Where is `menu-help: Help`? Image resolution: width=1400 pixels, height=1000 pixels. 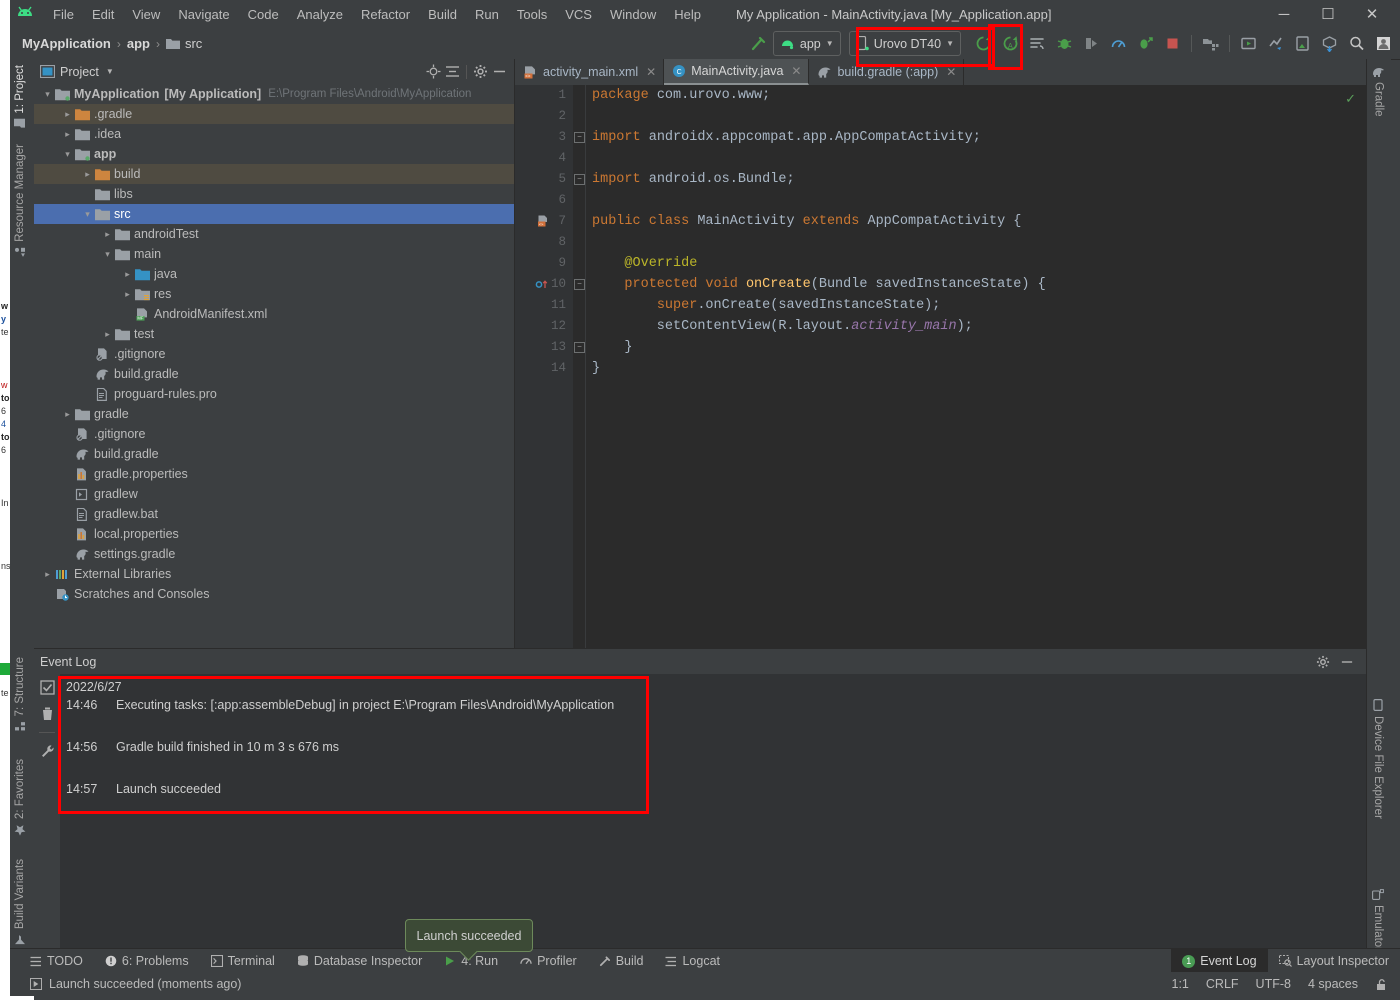
menu-help: Help is located at coordinates (687, 14).